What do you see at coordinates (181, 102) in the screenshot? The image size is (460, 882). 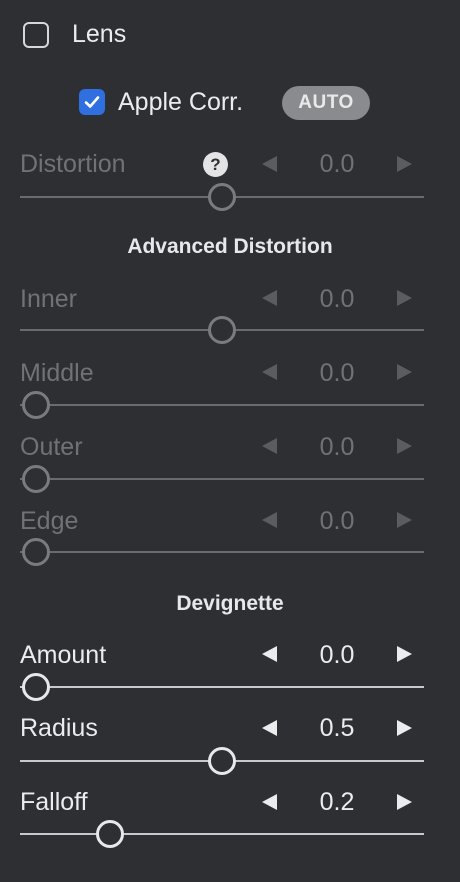 I see `apple-corr-label: Apple Corr.` at bounding box center [181, 102].